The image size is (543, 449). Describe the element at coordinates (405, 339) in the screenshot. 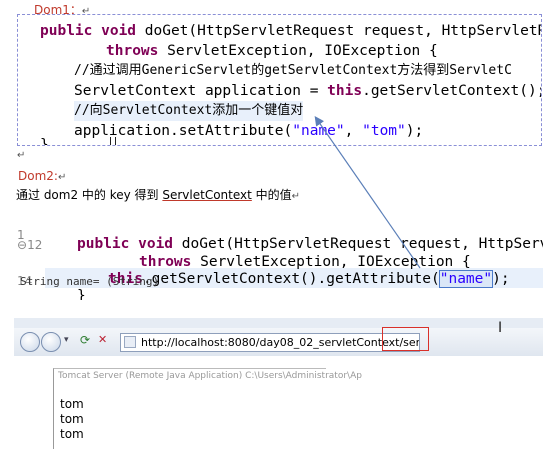

I see `highlight-box` at that location.